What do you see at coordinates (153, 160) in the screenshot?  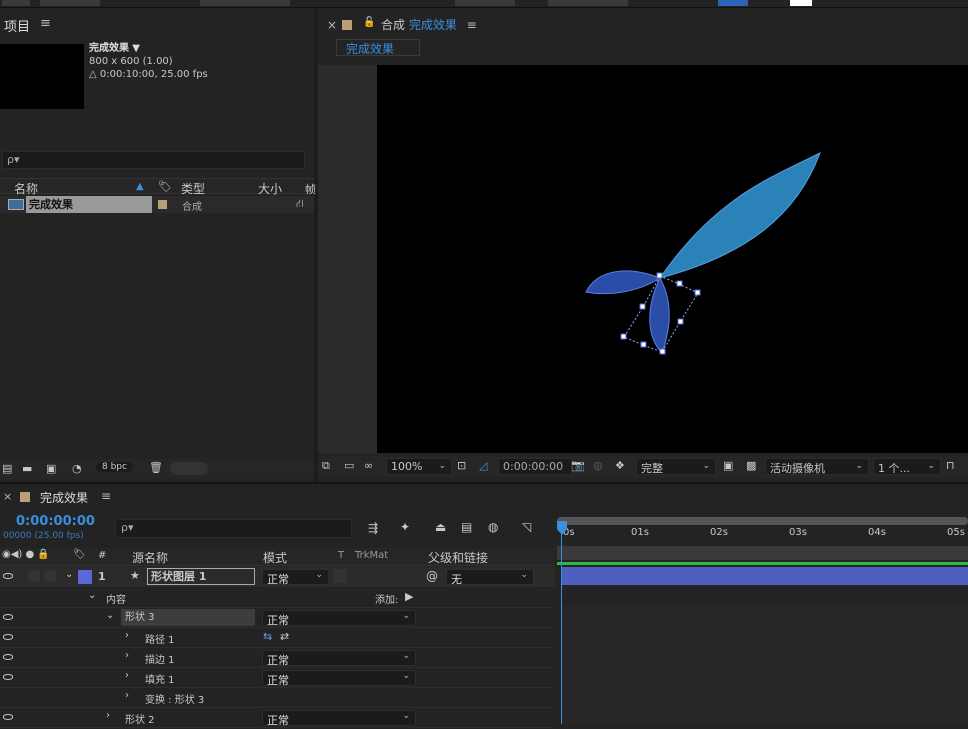 I see `project-search-input: ρ▾` at bounding box center [153, 160].